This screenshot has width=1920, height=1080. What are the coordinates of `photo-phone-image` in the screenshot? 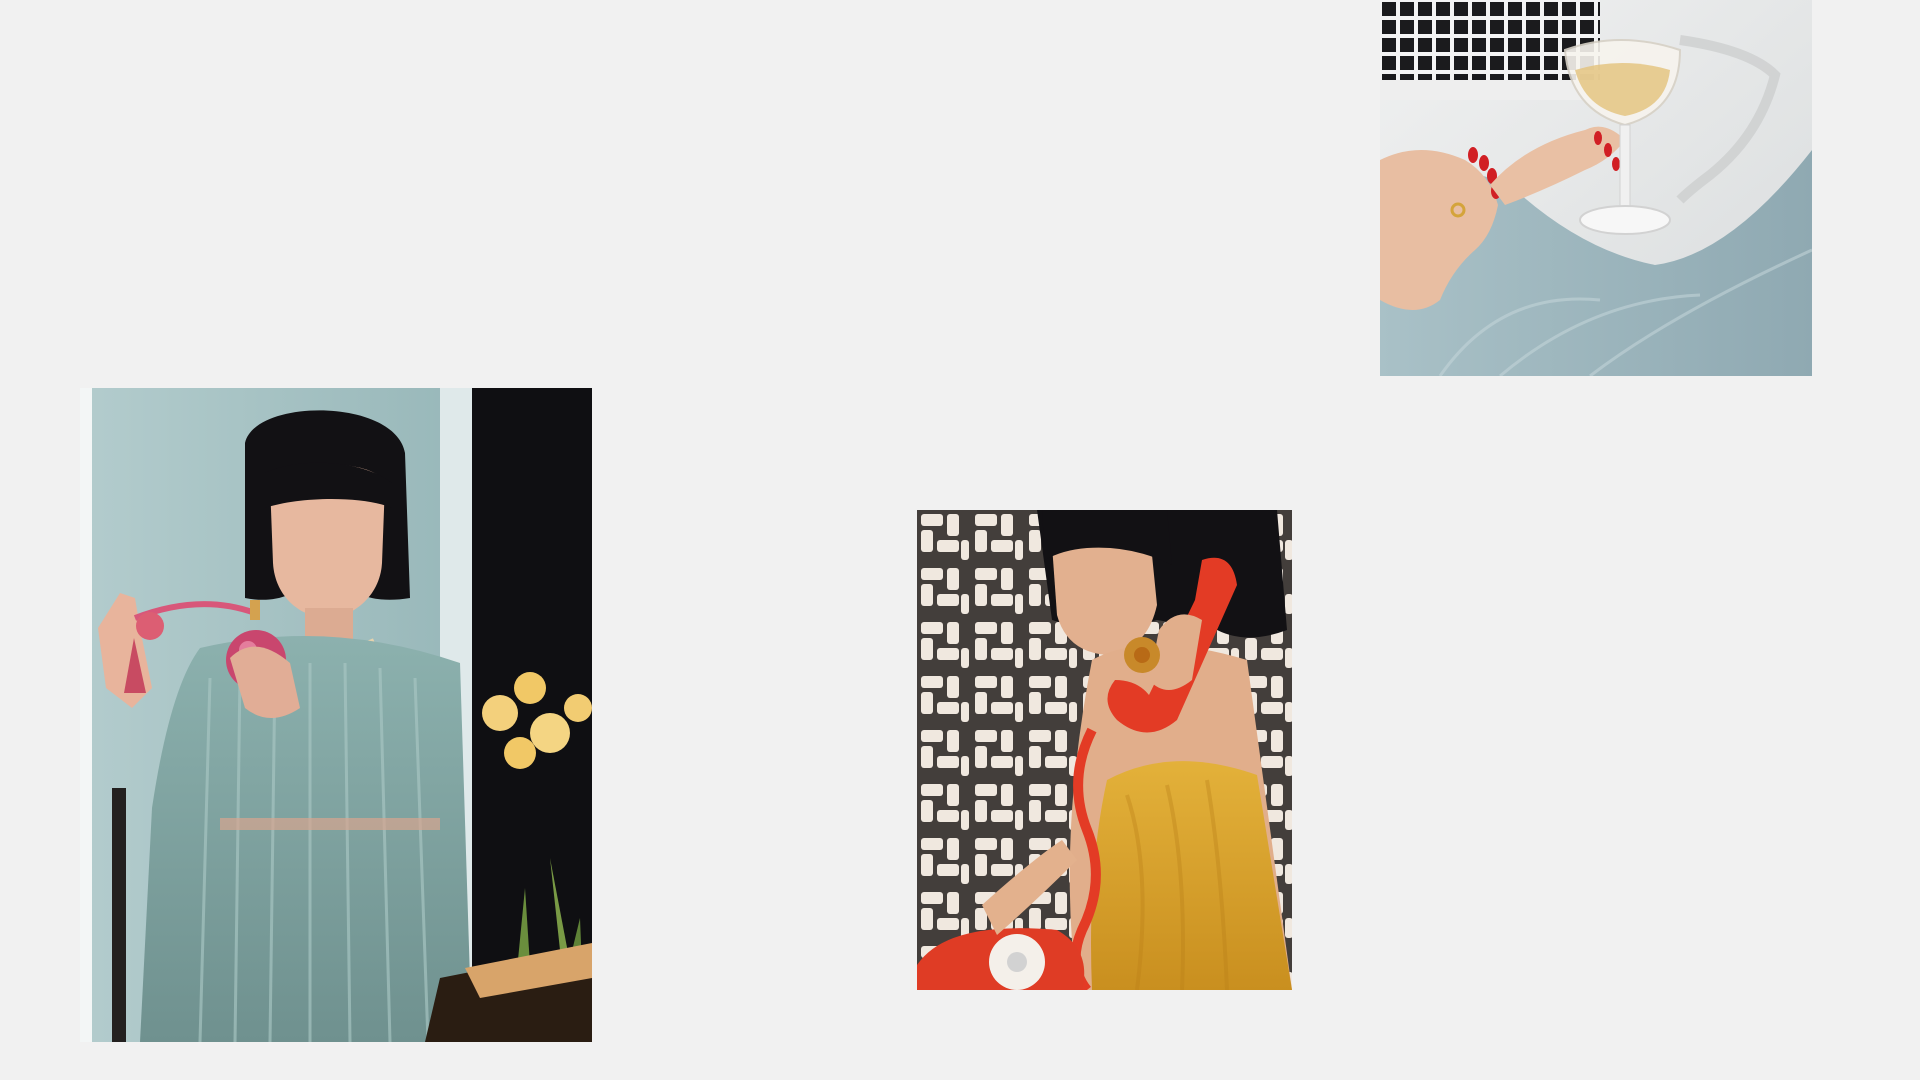 It's located at (1104, 750).